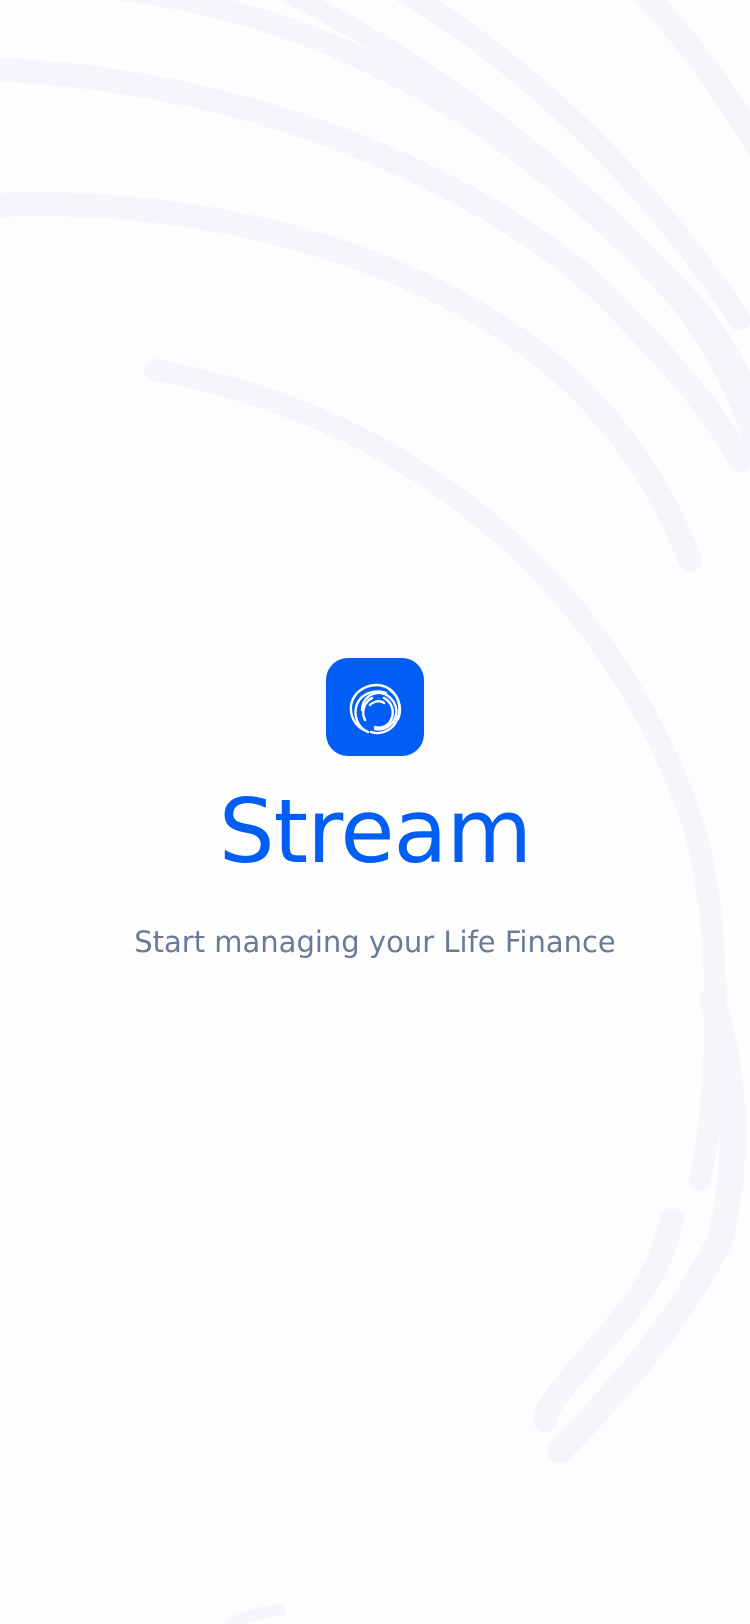 The width and height of the screenshot is (750, 1624). I want to click on stream-swirl-icon, so click(375, 709).